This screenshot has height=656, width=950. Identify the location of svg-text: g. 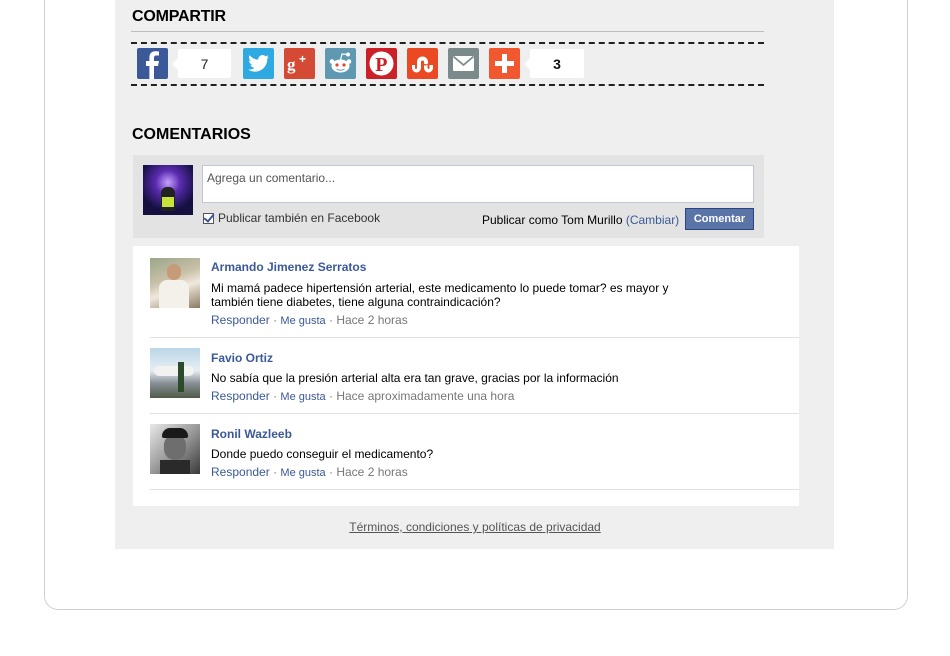
(291, 64).